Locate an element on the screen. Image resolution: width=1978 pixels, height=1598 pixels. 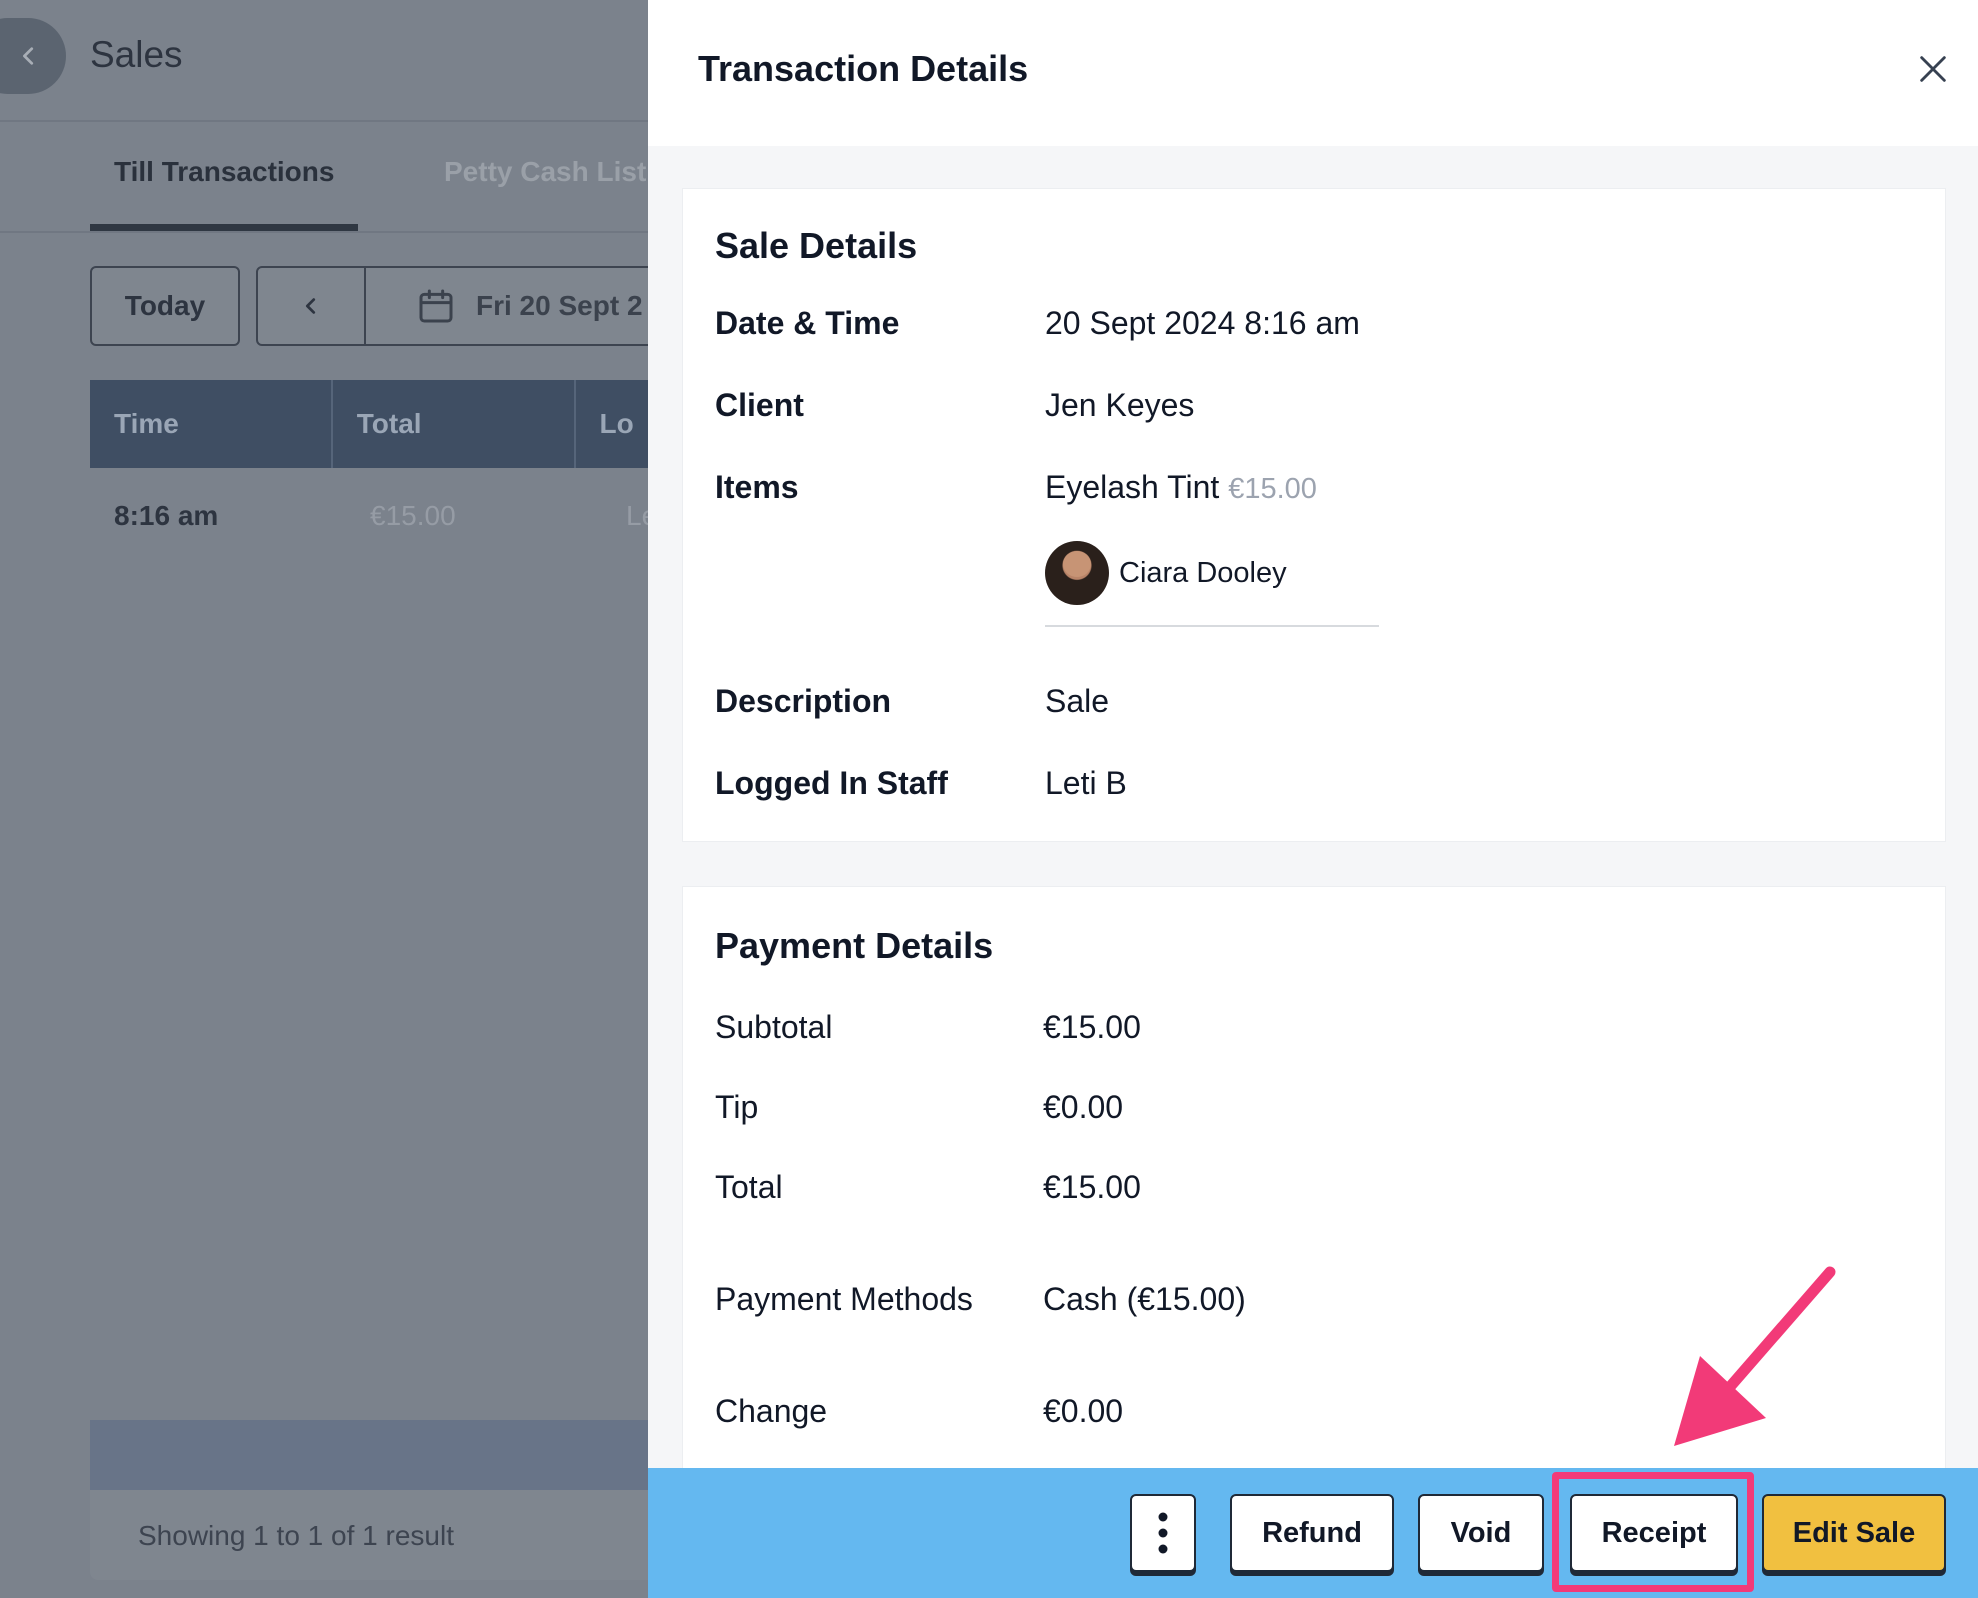
description-value: Sale is located at coordinates (1077, 701).